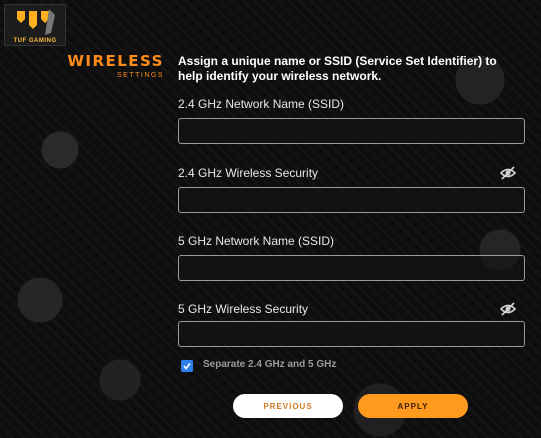 The width and height of the screenshot is (541, 438). Describe the element at coordinates (261, 104) in the screenshot. I see `ssid-24-label: 2.4 GHz Network Name (SSID)` at that location.